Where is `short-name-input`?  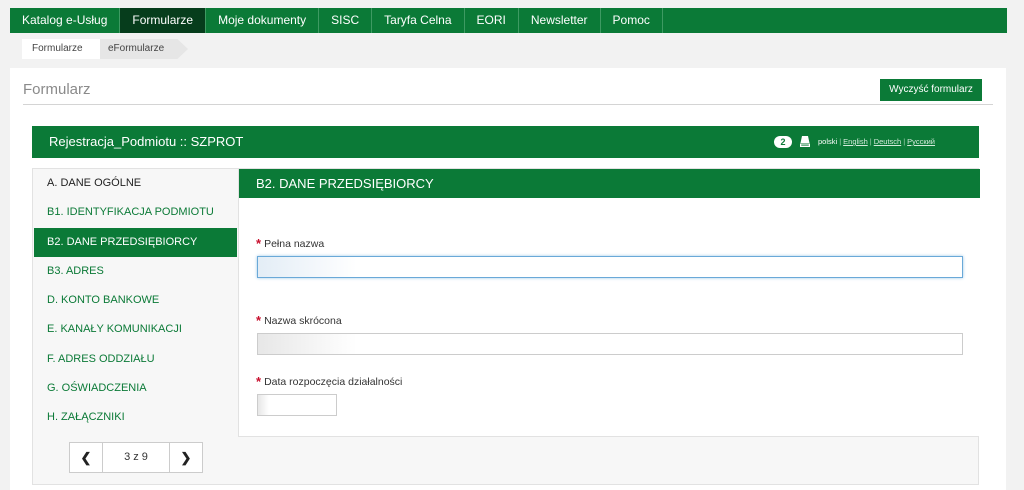
short-name-input is located at coordinates (610, 344).